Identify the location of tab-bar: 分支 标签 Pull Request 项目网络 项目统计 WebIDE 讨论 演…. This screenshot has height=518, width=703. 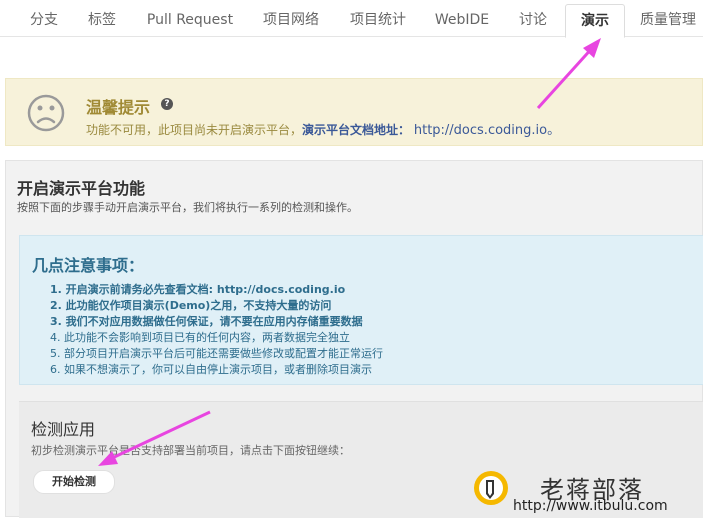
(351, 19).